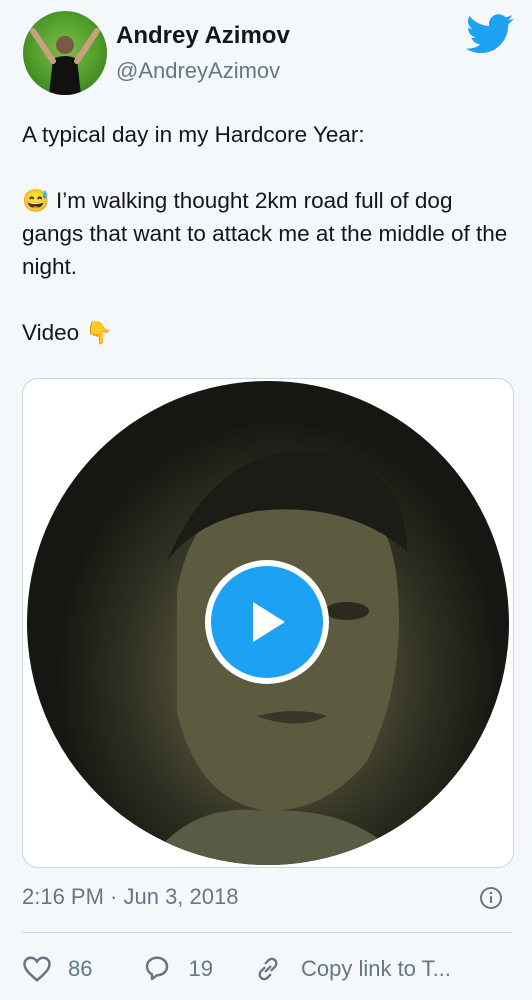 Image resolution: width=532 pixels, height=1000 pixels. What do you see at coordinates (177, 969) in the screenshot?
I see `reply-button: 19` at bounding box center [177, 969].